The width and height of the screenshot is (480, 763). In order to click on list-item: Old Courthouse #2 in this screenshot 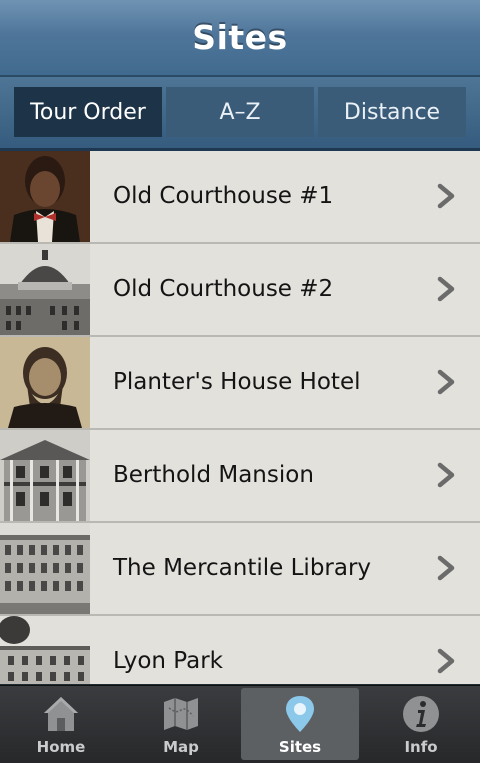, I will do `click(240, 290)`.